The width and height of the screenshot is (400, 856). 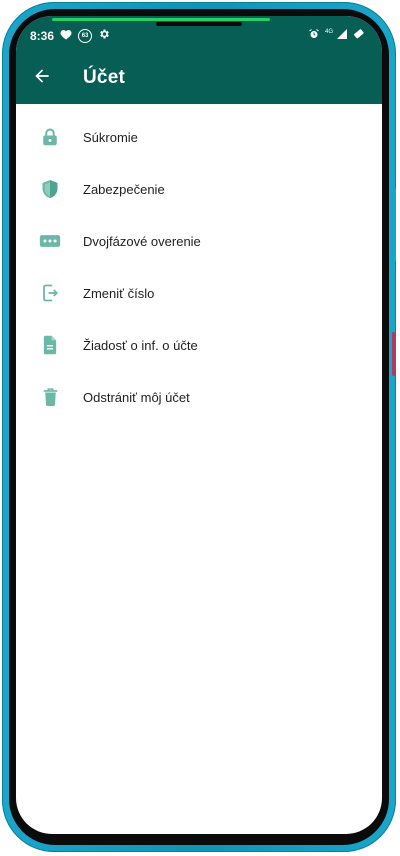 I want to click on gear-icon, so click(x=104, y=35).